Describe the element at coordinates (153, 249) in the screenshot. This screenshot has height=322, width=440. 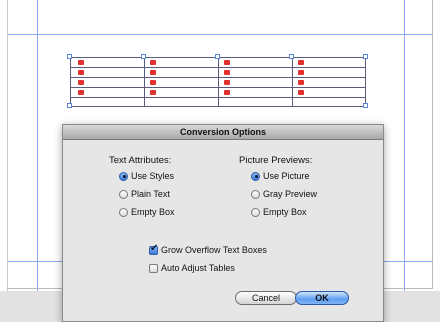
I see `checkbox-checked-icon` at that location.